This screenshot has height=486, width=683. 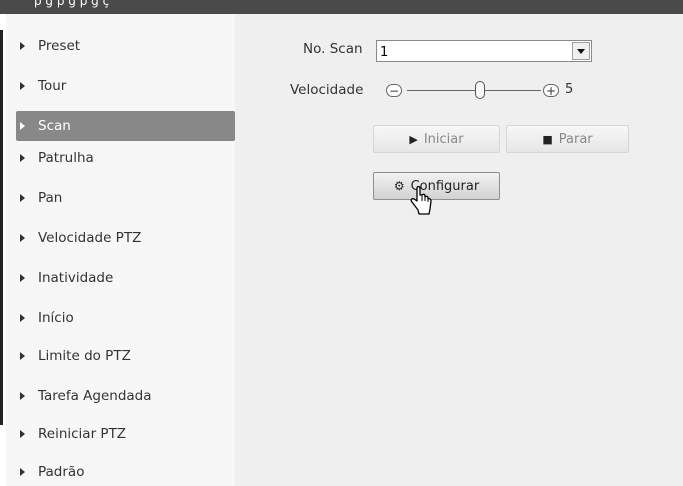 I want to click on sidebar-item-pan: Pan, so click(x=122, y=198).